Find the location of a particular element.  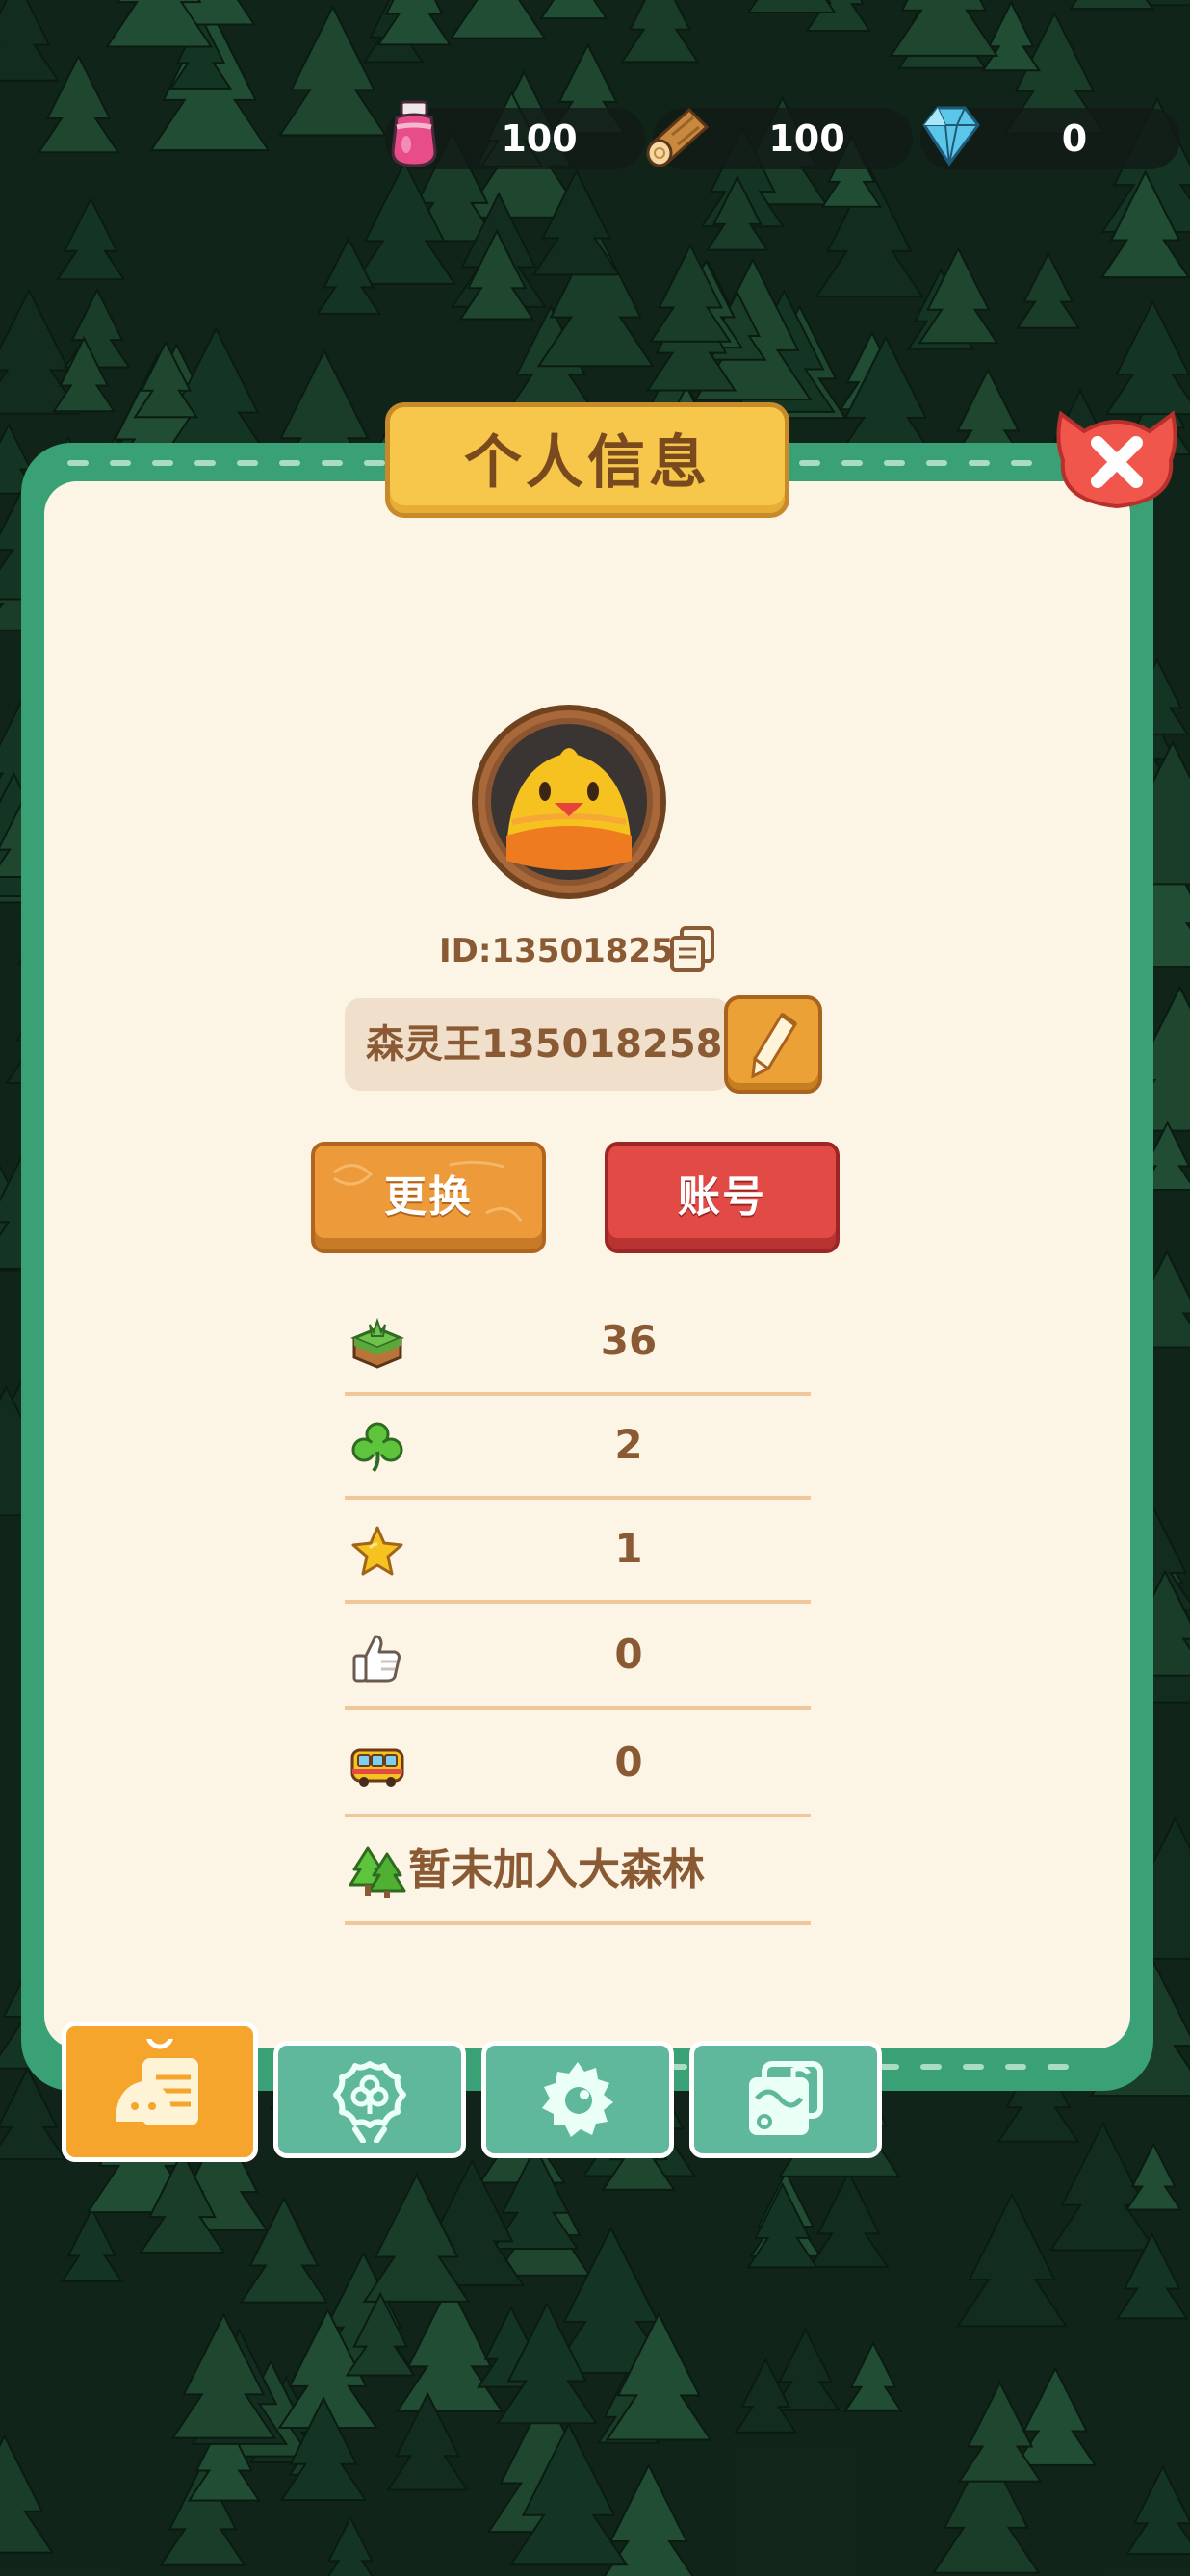

player-id-text: ID:135018258 is located at coordinates (568, 951).